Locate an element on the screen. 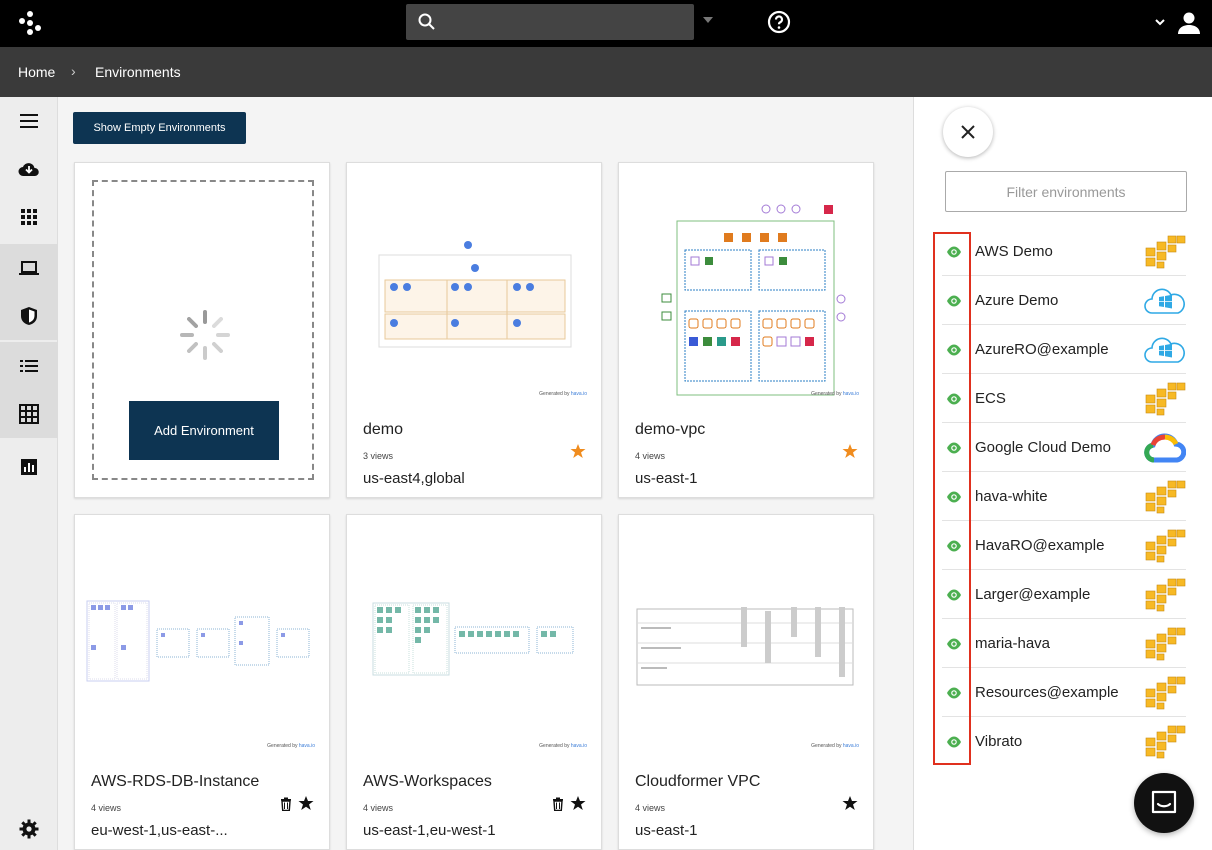 This screenshot has width=1212, height=850. environment-list-item: Resources@example is located at coordinates (1064, 692).